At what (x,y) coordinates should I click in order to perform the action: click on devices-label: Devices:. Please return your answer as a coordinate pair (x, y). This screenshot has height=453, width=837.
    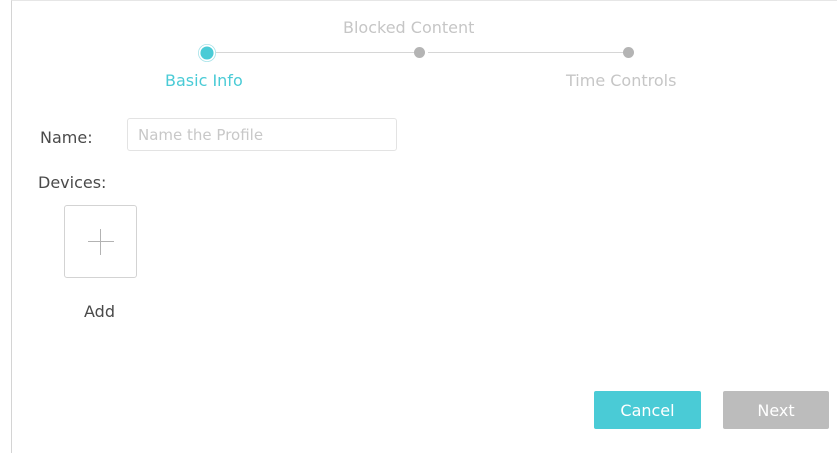
    Looking at the image, I should click on (72, 182).